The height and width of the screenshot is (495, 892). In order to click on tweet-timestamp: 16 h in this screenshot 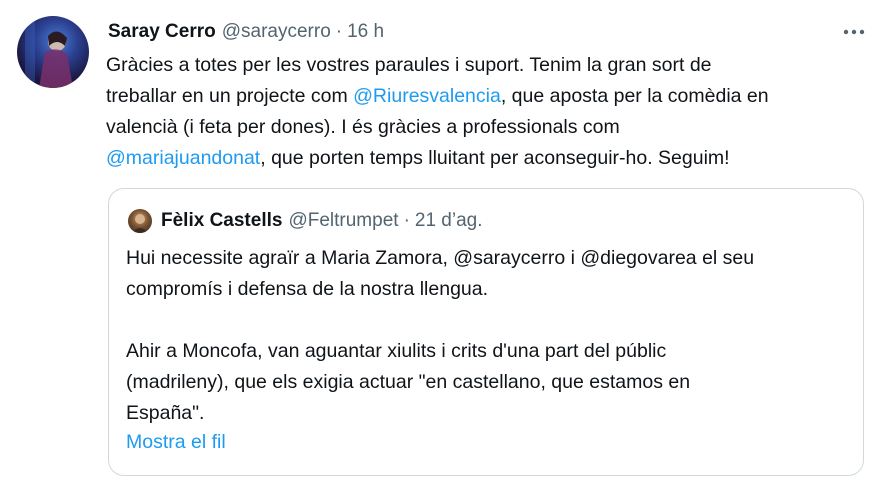, I will do `click(365, 32)`.